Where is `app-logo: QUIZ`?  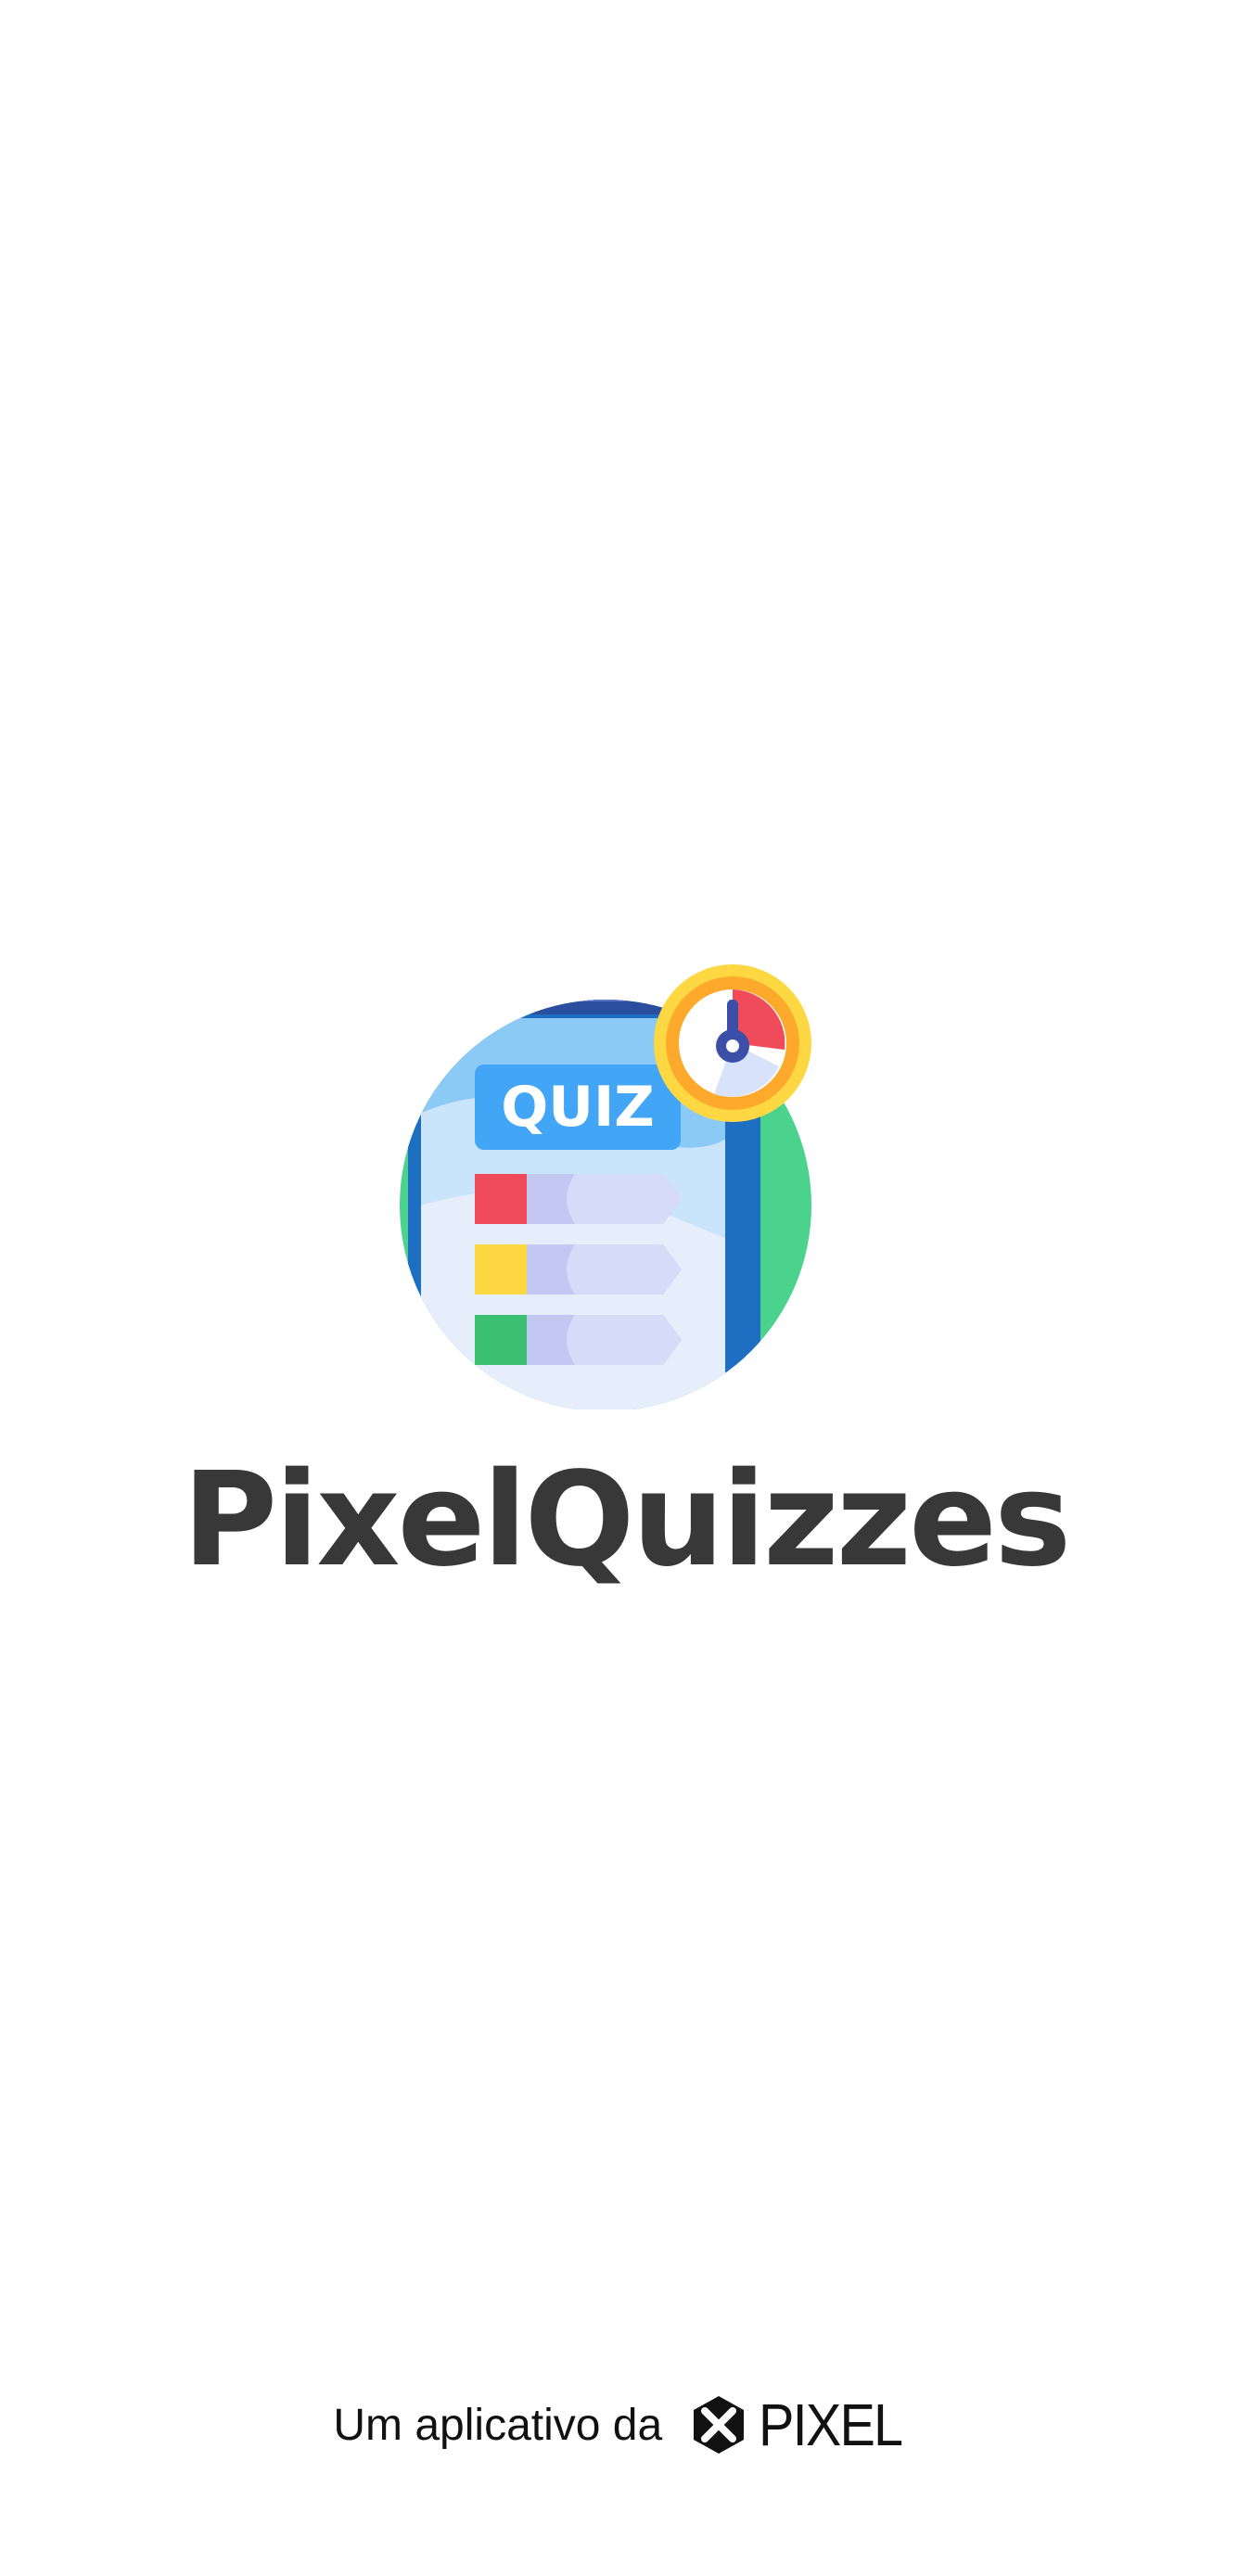 app-logo: QUIZ is located at coordinates (622, 1186).